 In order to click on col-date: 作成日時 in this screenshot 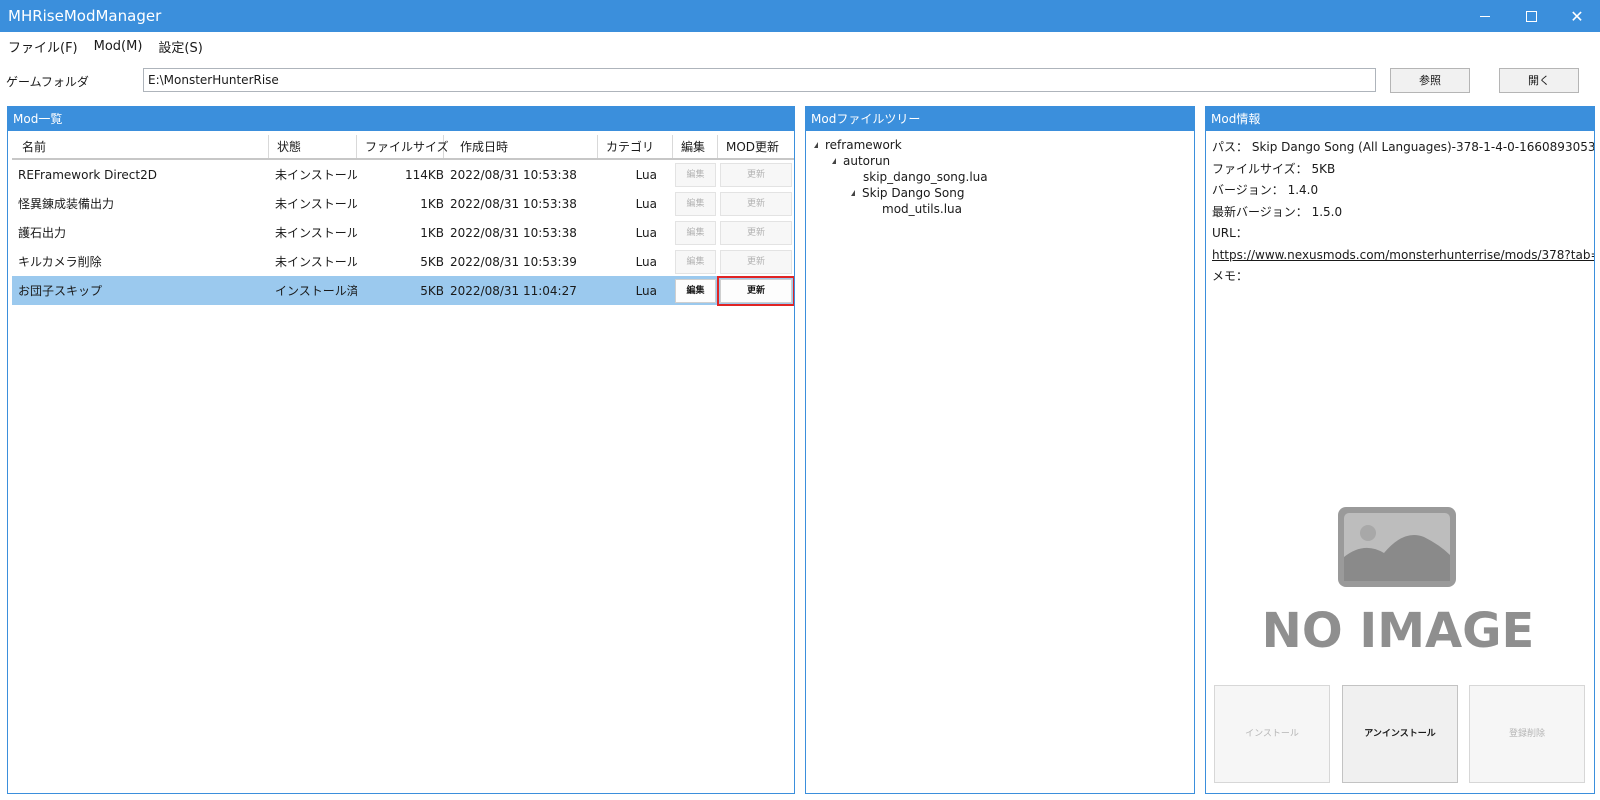, I will do `click(521, 146)`.